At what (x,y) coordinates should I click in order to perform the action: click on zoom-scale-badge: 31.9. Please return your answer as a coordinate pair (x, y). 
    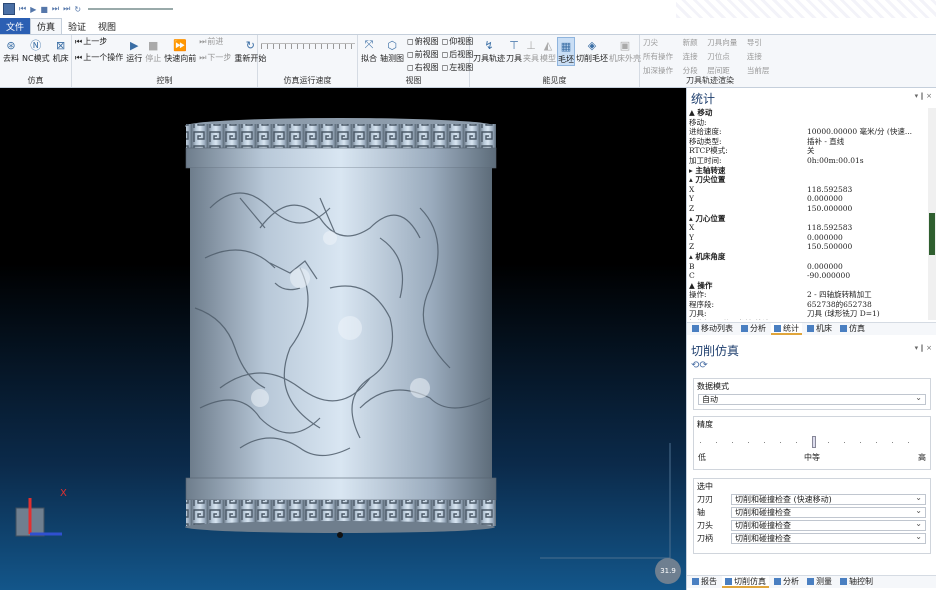
    Looking at the image, I should click on (668, 571).